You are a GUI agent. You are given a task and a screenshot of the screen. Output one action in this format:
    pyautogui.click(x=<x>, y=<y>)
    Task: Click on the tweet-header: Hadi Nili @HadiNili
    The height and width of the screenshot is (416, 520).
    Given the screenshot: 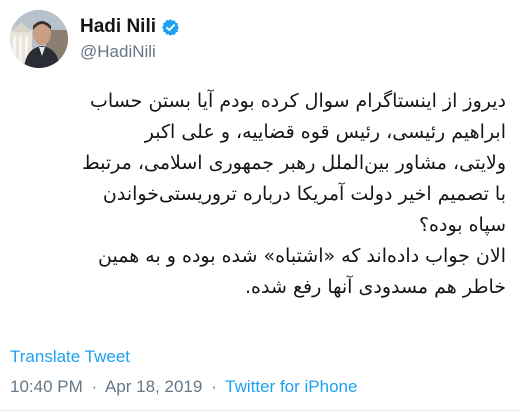 What is the action you would take?
    pyautogui.click(x=95, y=39)
    